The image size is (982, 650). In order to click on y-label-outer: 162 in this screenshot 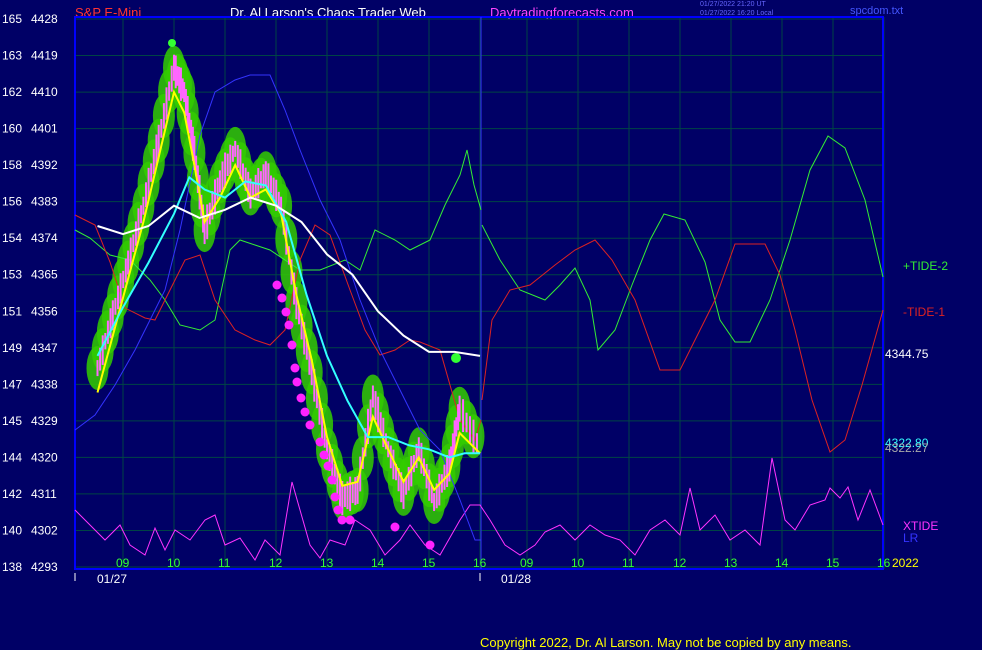, I will do `click(12, 92)`.